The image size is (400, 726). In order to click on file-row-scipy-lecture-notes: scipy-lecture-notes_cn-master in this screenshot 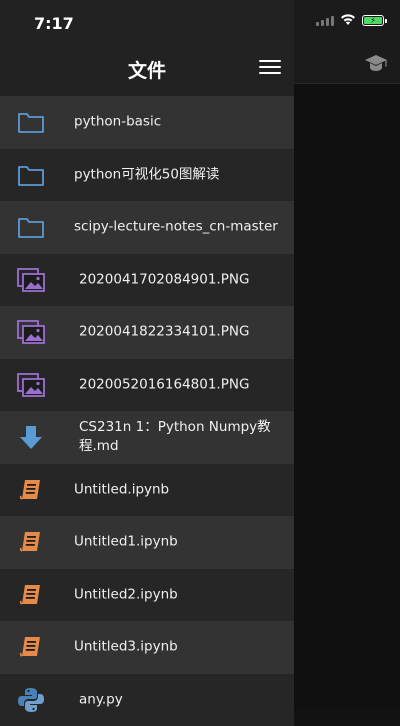, I will do `click(147, 227)`.